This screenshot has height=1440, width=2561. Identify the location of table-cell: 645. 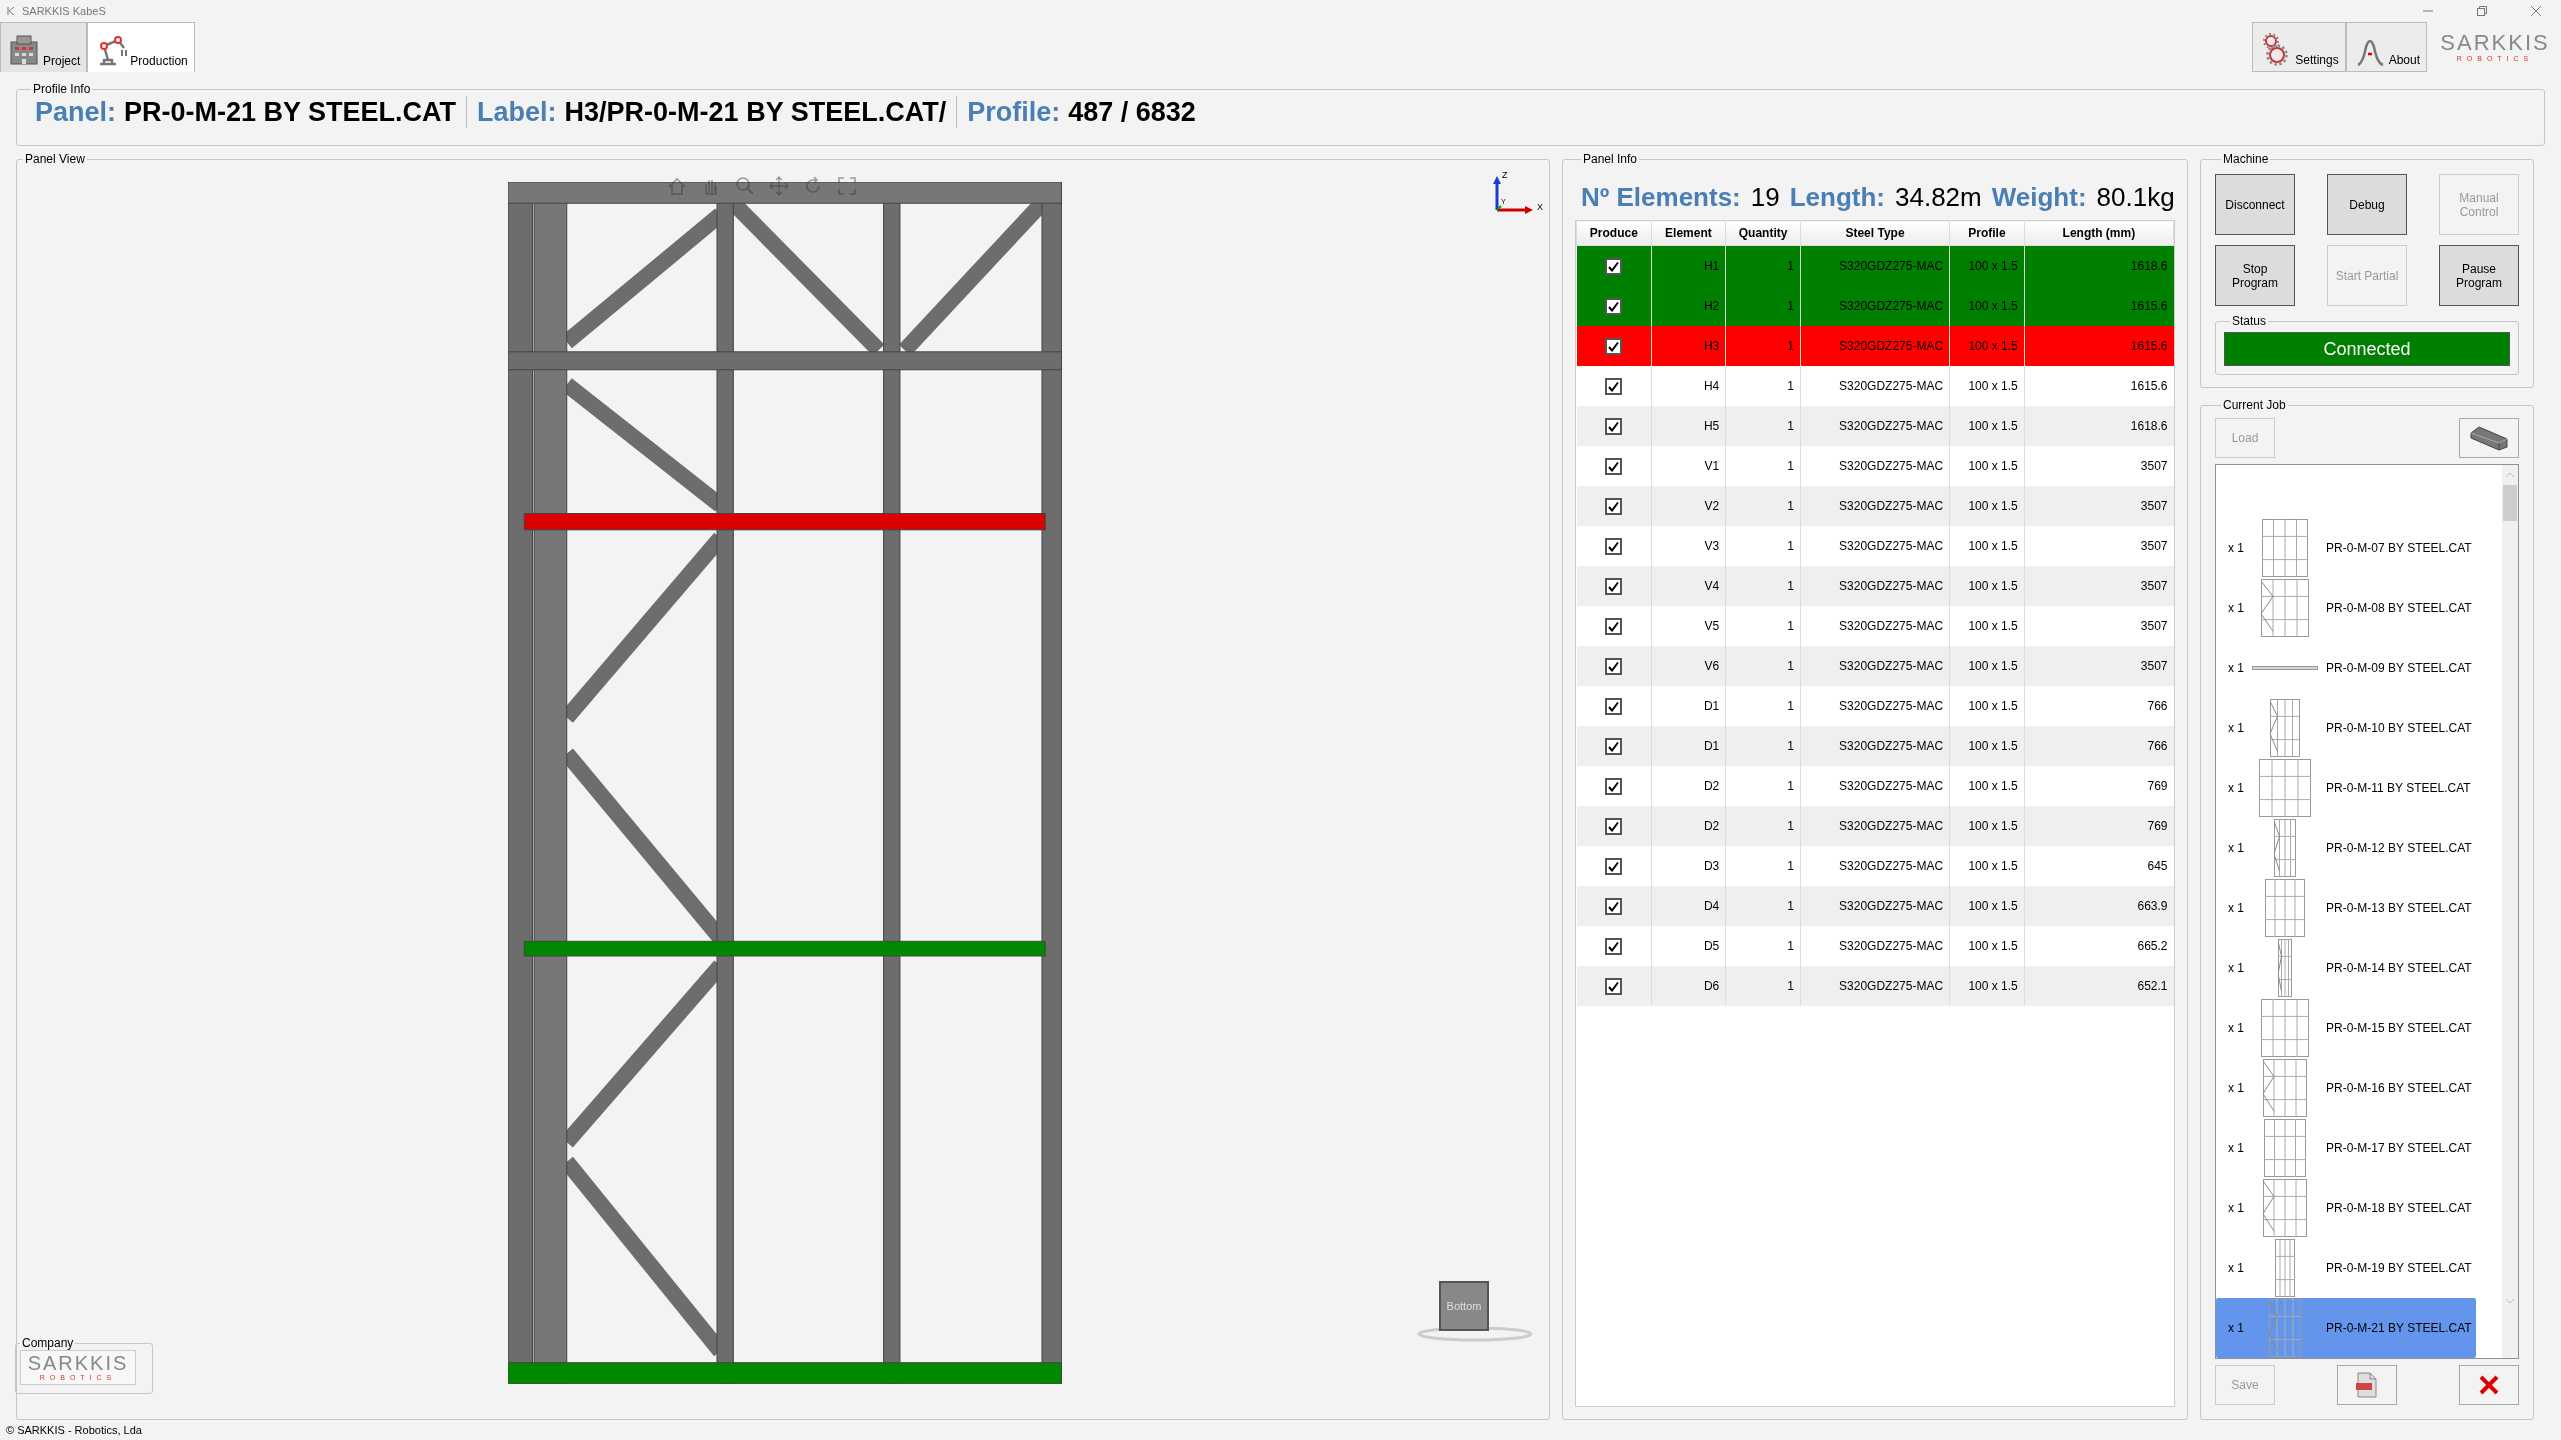
(2099, 866).